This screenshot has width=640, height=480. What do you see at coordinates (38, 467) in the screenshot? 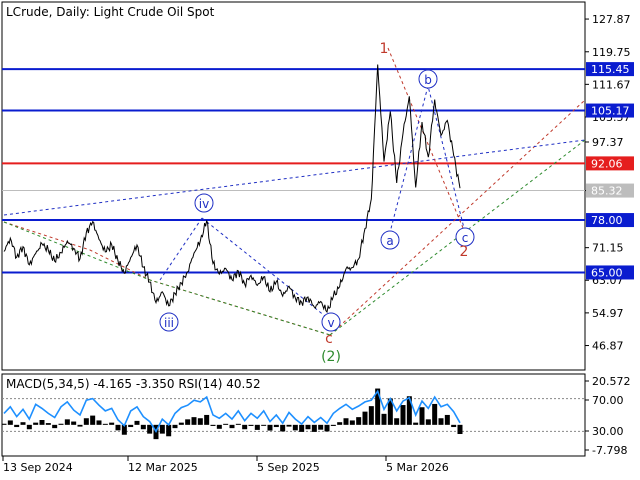
I see `time-tick-label: 13 Sep 2024` at bounding box center [38, 467].